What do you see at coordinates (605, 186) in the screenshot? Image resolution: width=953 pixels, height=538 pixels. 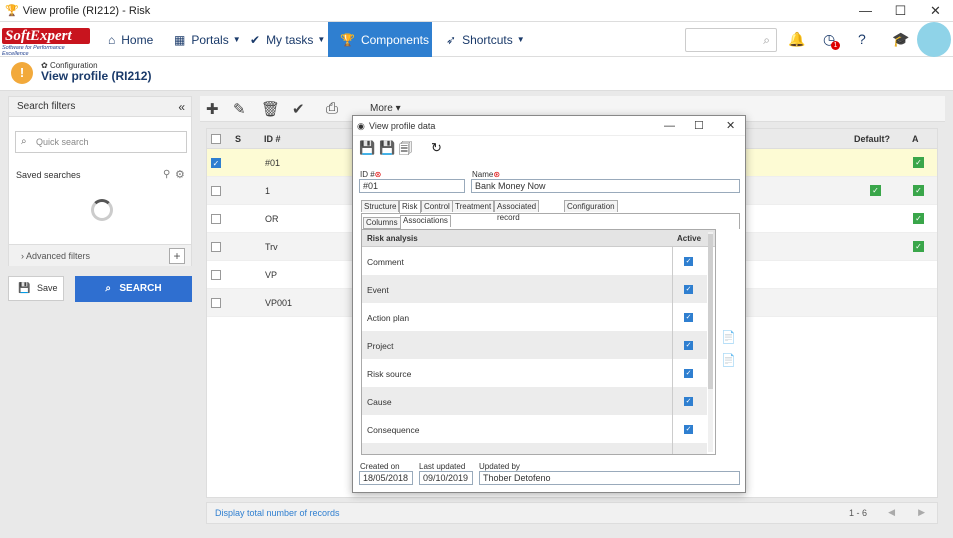 I see `name-field: Bank Money Now` at bounding box center [605, 186].